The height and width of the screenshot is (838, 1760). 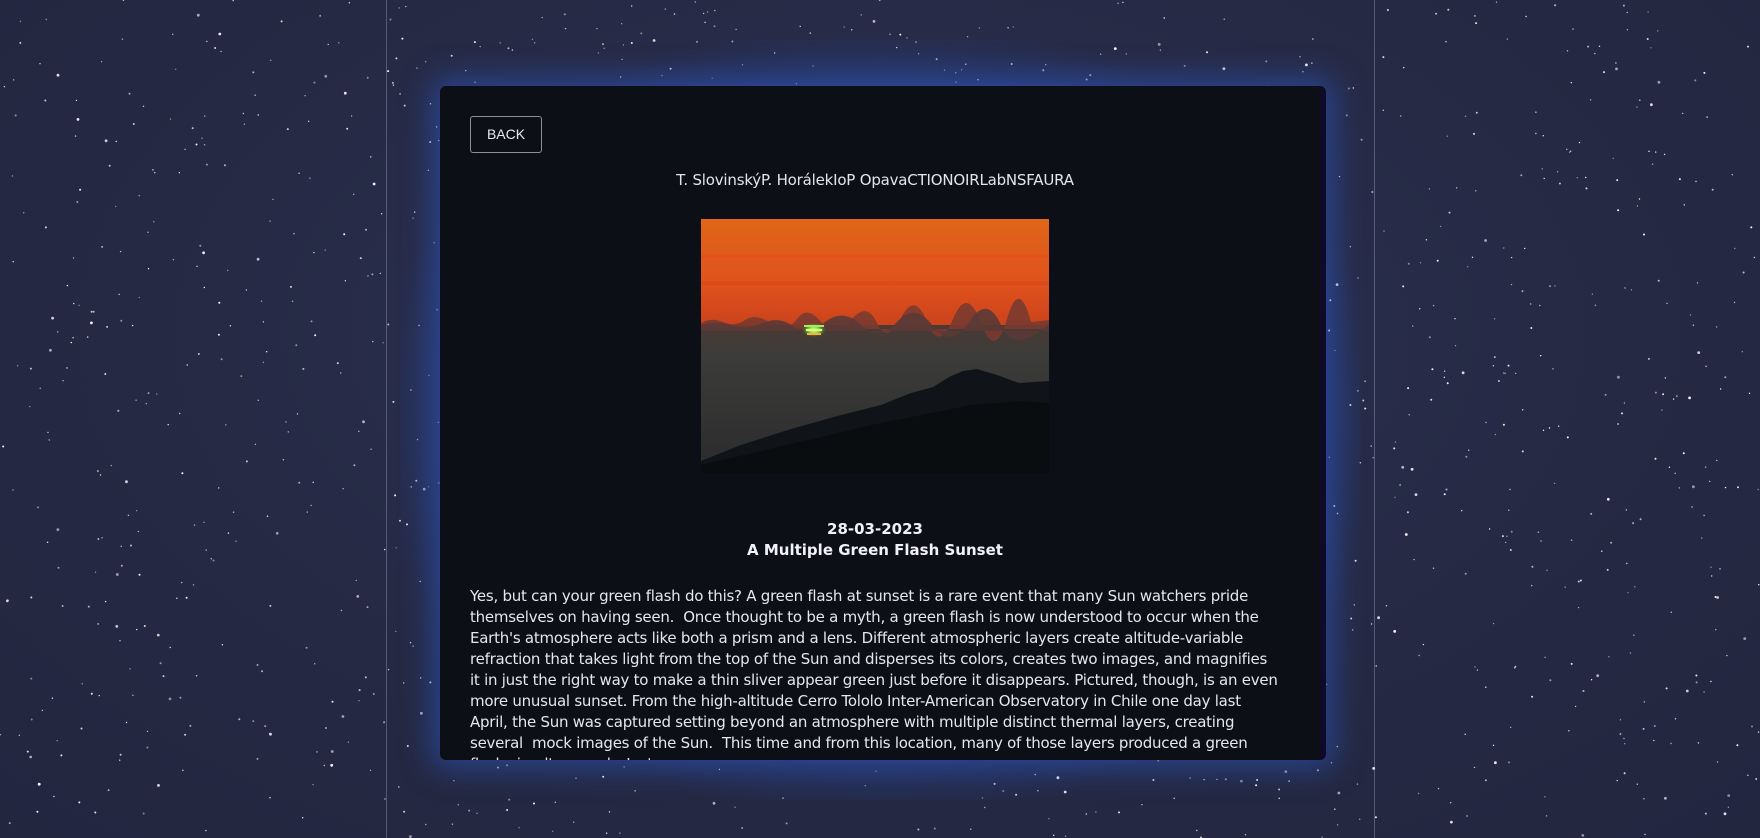 What do you see at coordinates (506, 134) in the screenshot?
I see `back-button: BACK` at bounding box center [506, 134].